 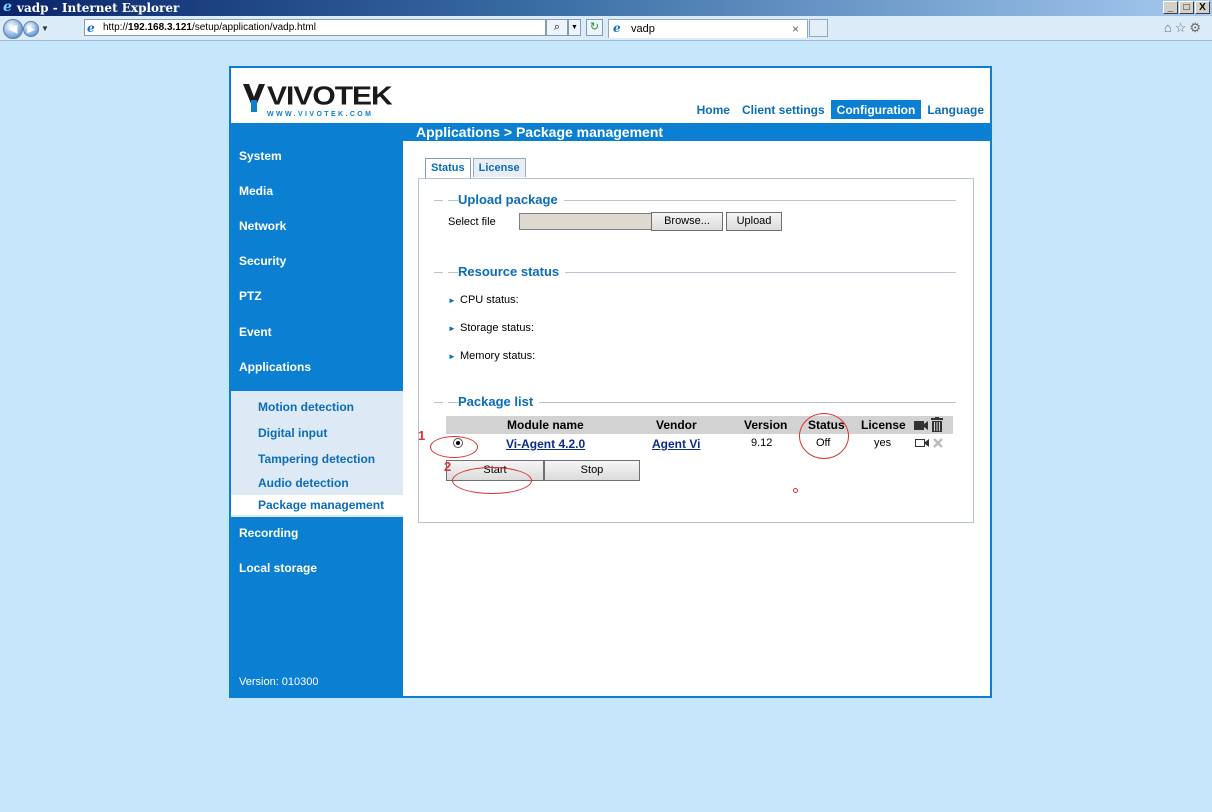 I want to click on favorites-star-icon: ☆, so click(x=1182, y=27).